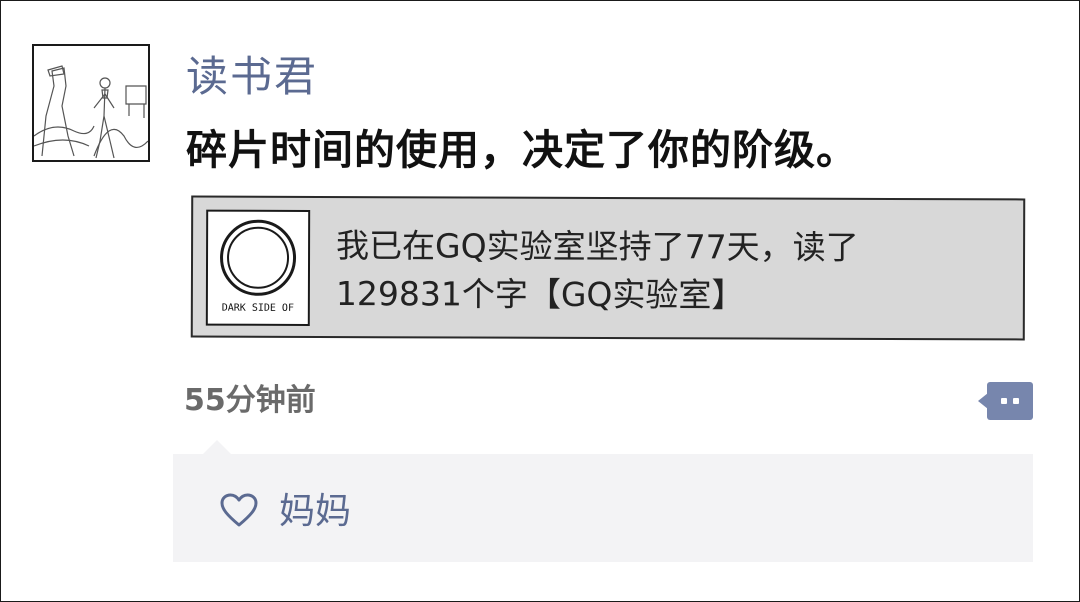  I want to click on heart-outline-icon, so click(239, 510).